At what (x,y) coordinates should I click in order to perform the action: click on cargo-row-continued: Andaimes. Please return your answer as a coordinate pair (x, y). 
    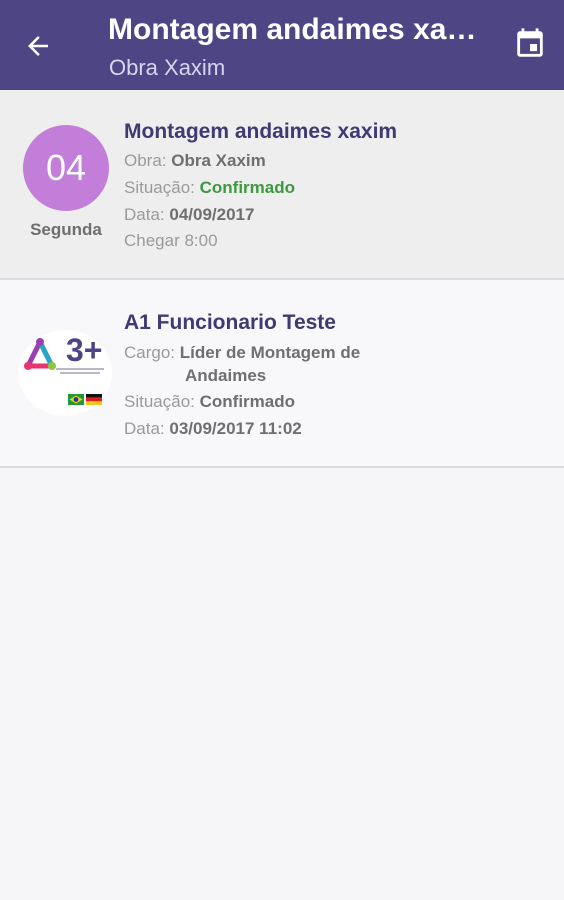
    Looking at the image, I should click on (225, 376).